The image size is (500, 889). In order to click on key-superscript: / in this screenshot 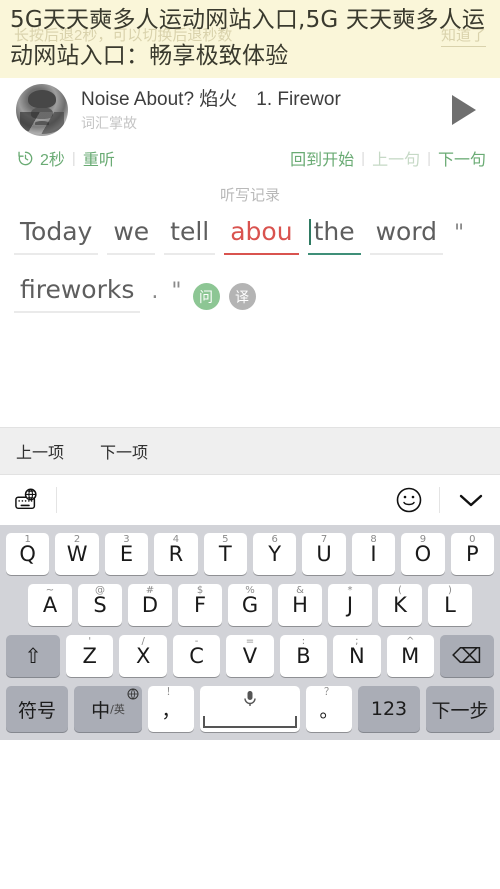, I will do `click(143, 641)`.